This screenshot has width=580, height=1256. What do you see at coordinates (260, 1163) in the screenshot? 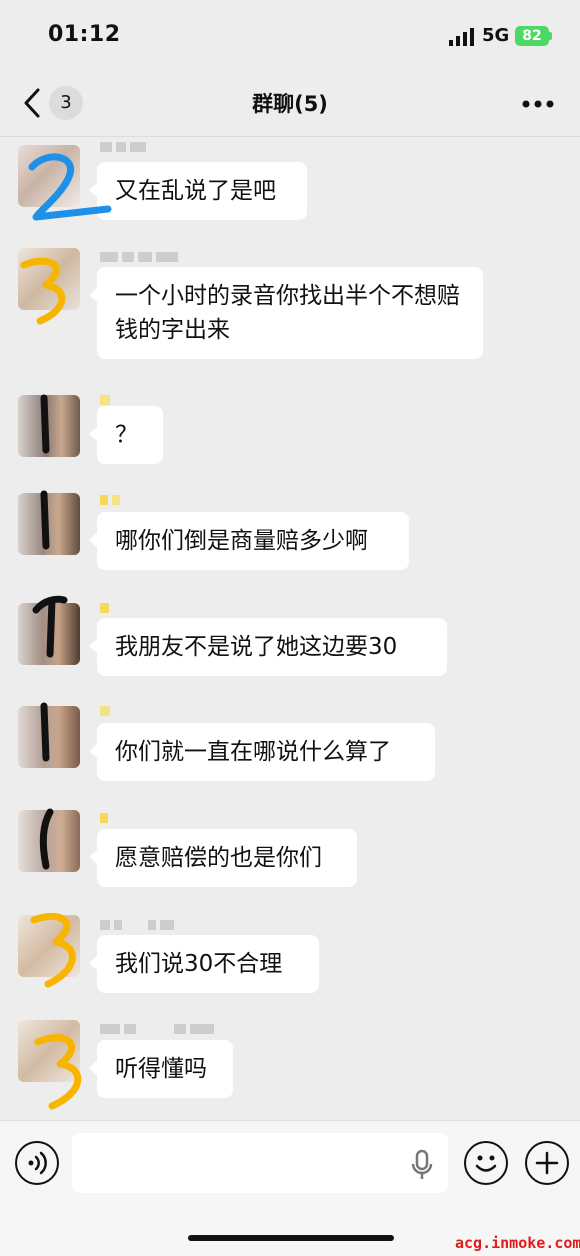
I see `message-input` at bounding box center [260, 1163].